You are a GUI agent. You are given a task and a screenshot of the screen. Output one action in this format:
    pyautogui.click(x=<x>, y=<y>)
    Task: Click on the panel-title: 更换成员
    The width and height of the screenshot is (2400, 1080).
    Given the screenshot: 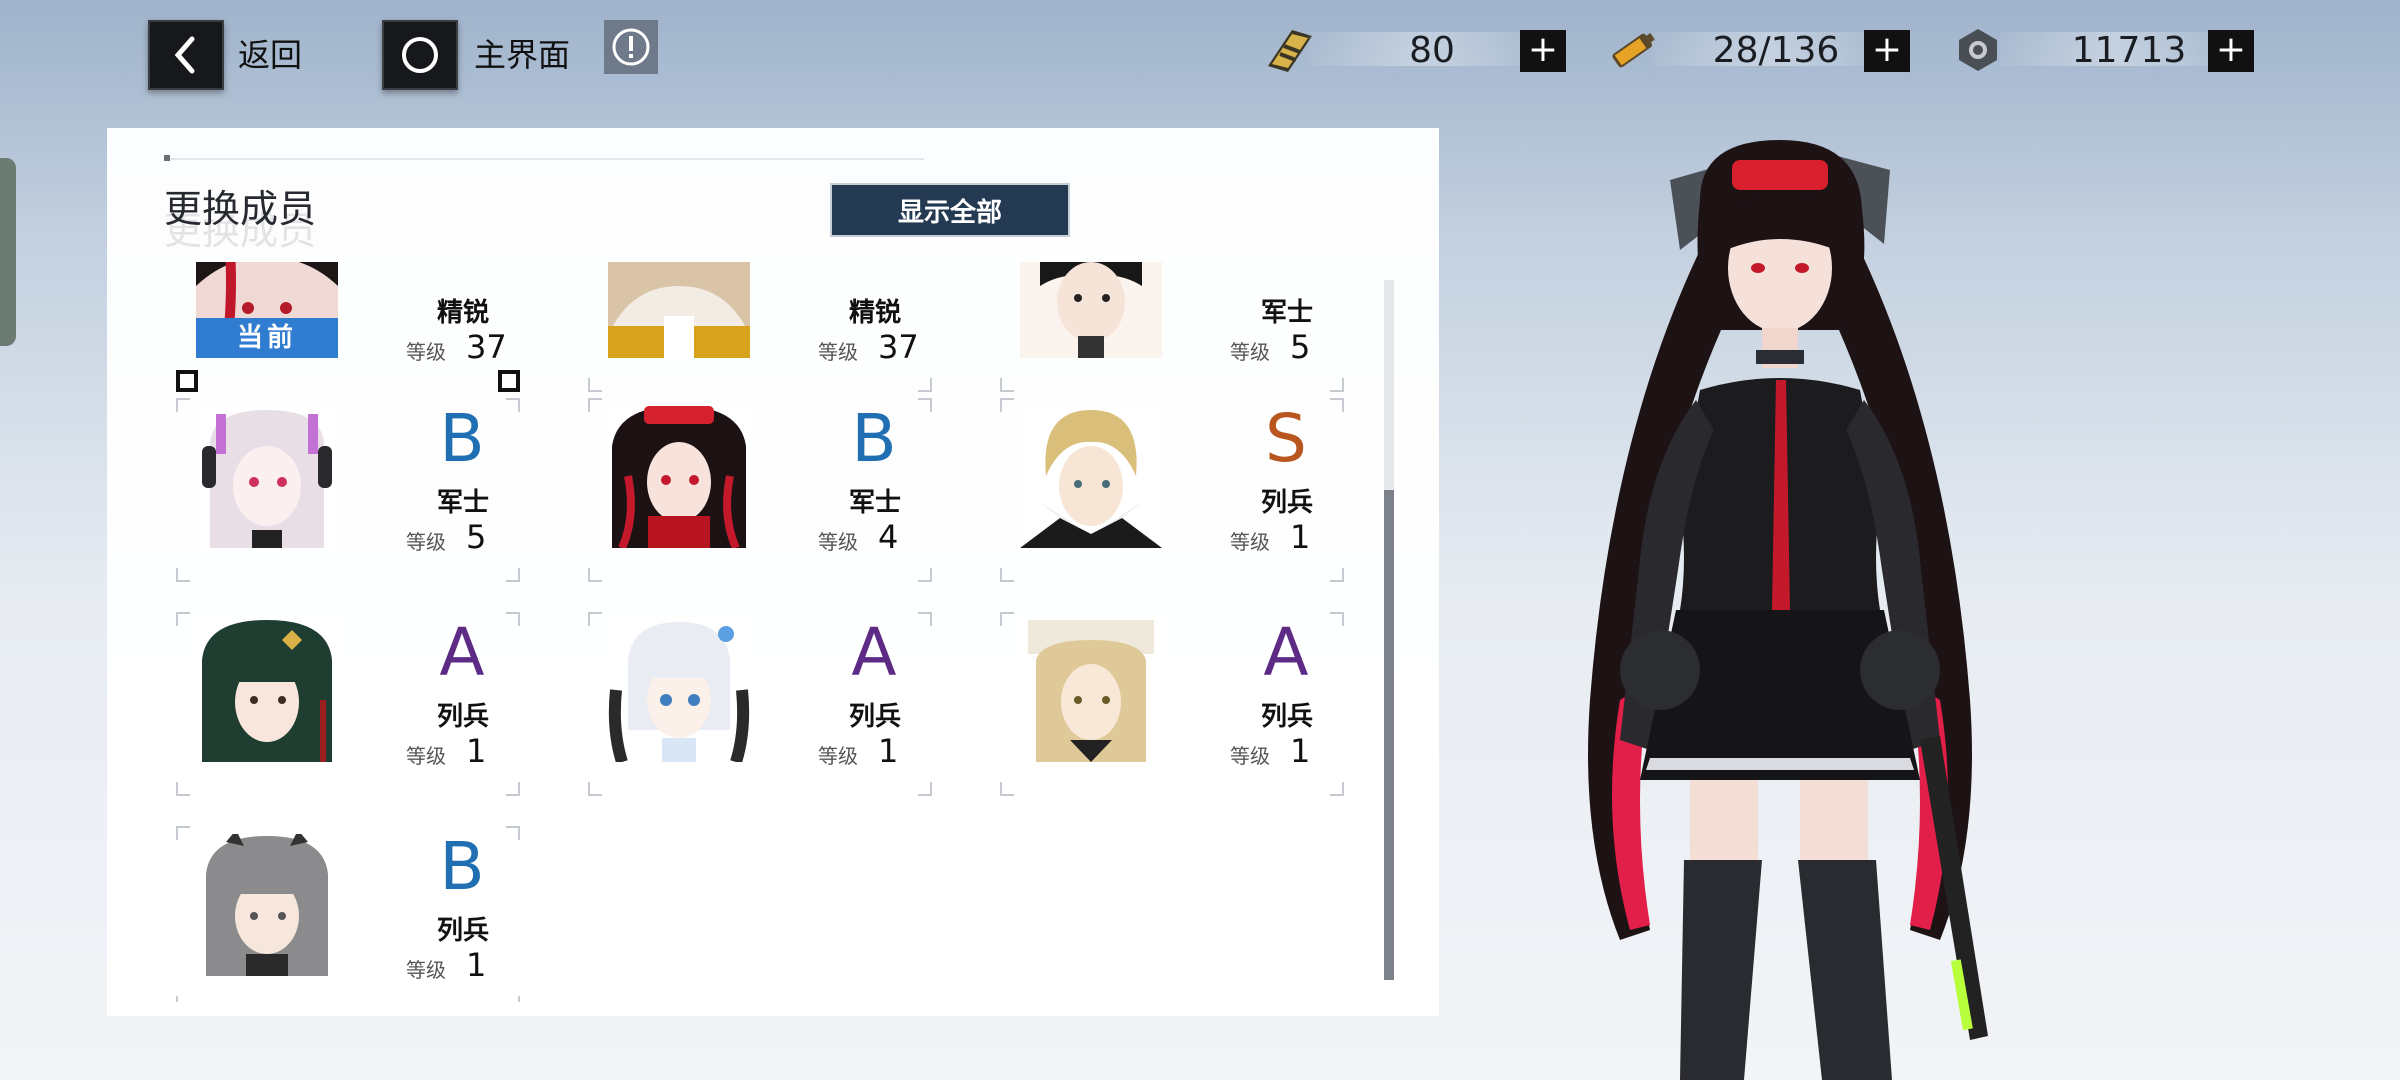 What is the action you would take?
    pyautogui.click(x=240, y=209)
    